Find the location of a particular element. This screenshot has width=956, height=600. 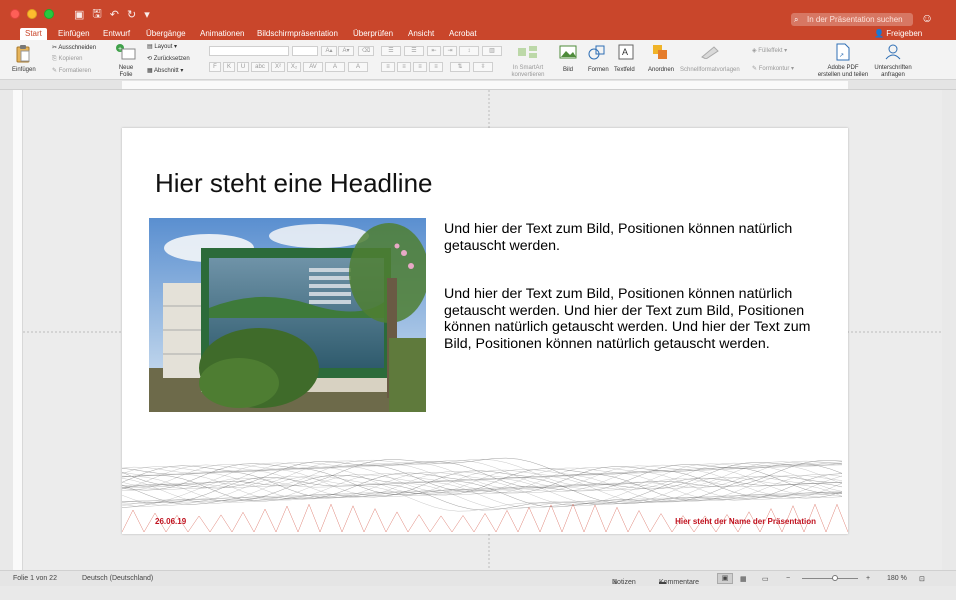

fit-to-window-icon: ⊡ is located at coordinates (922, 579).